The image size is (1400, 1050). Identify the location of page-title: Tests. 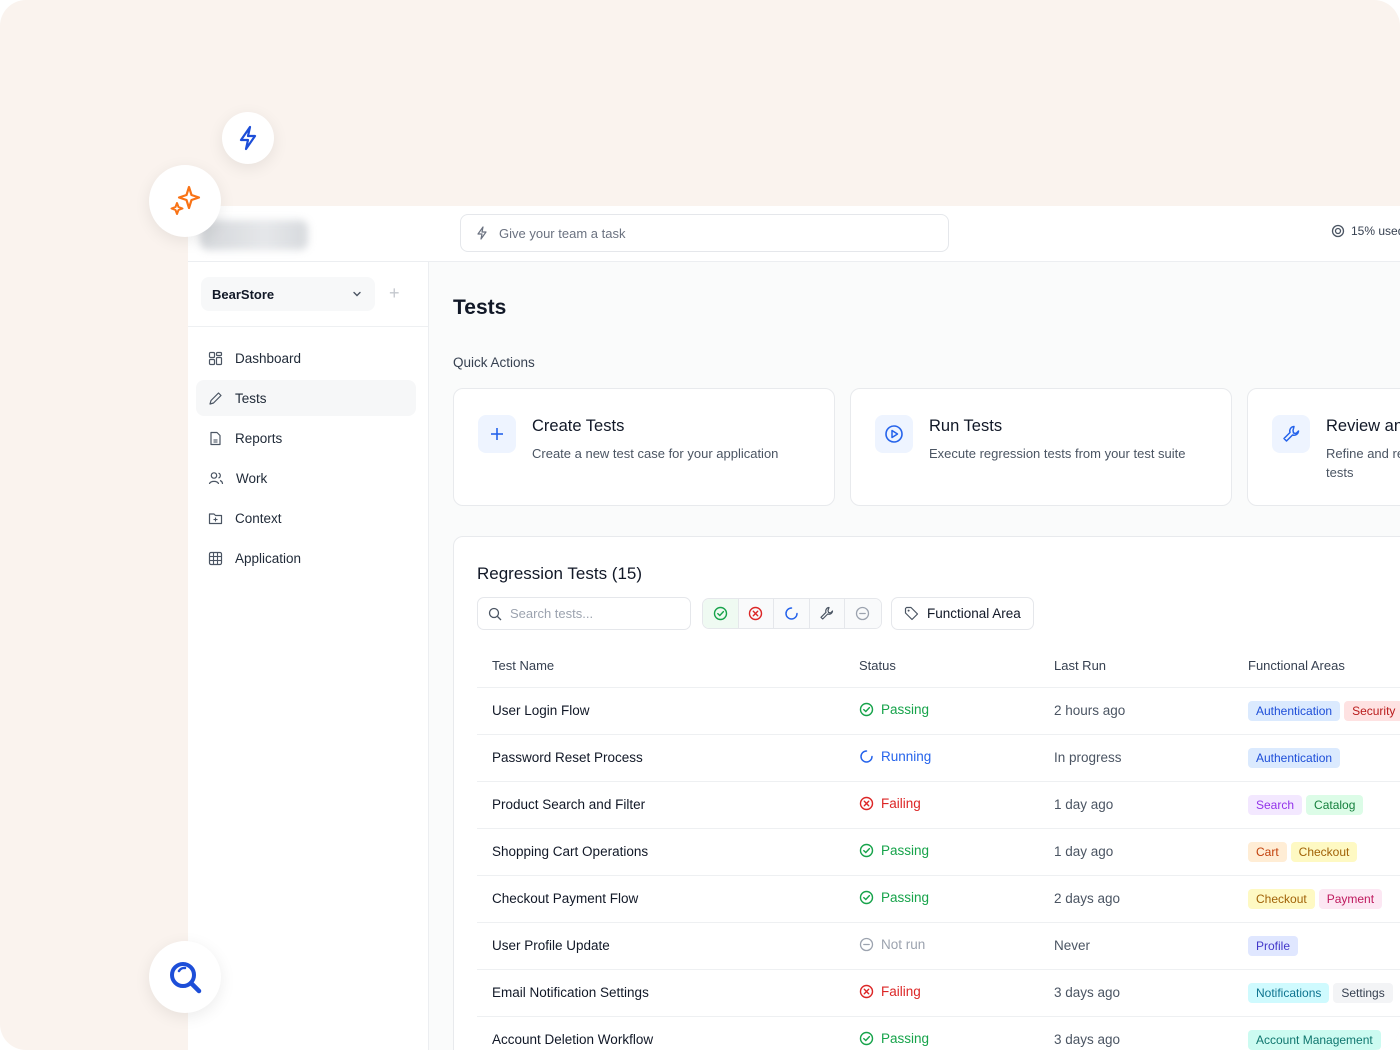
(480, 307).